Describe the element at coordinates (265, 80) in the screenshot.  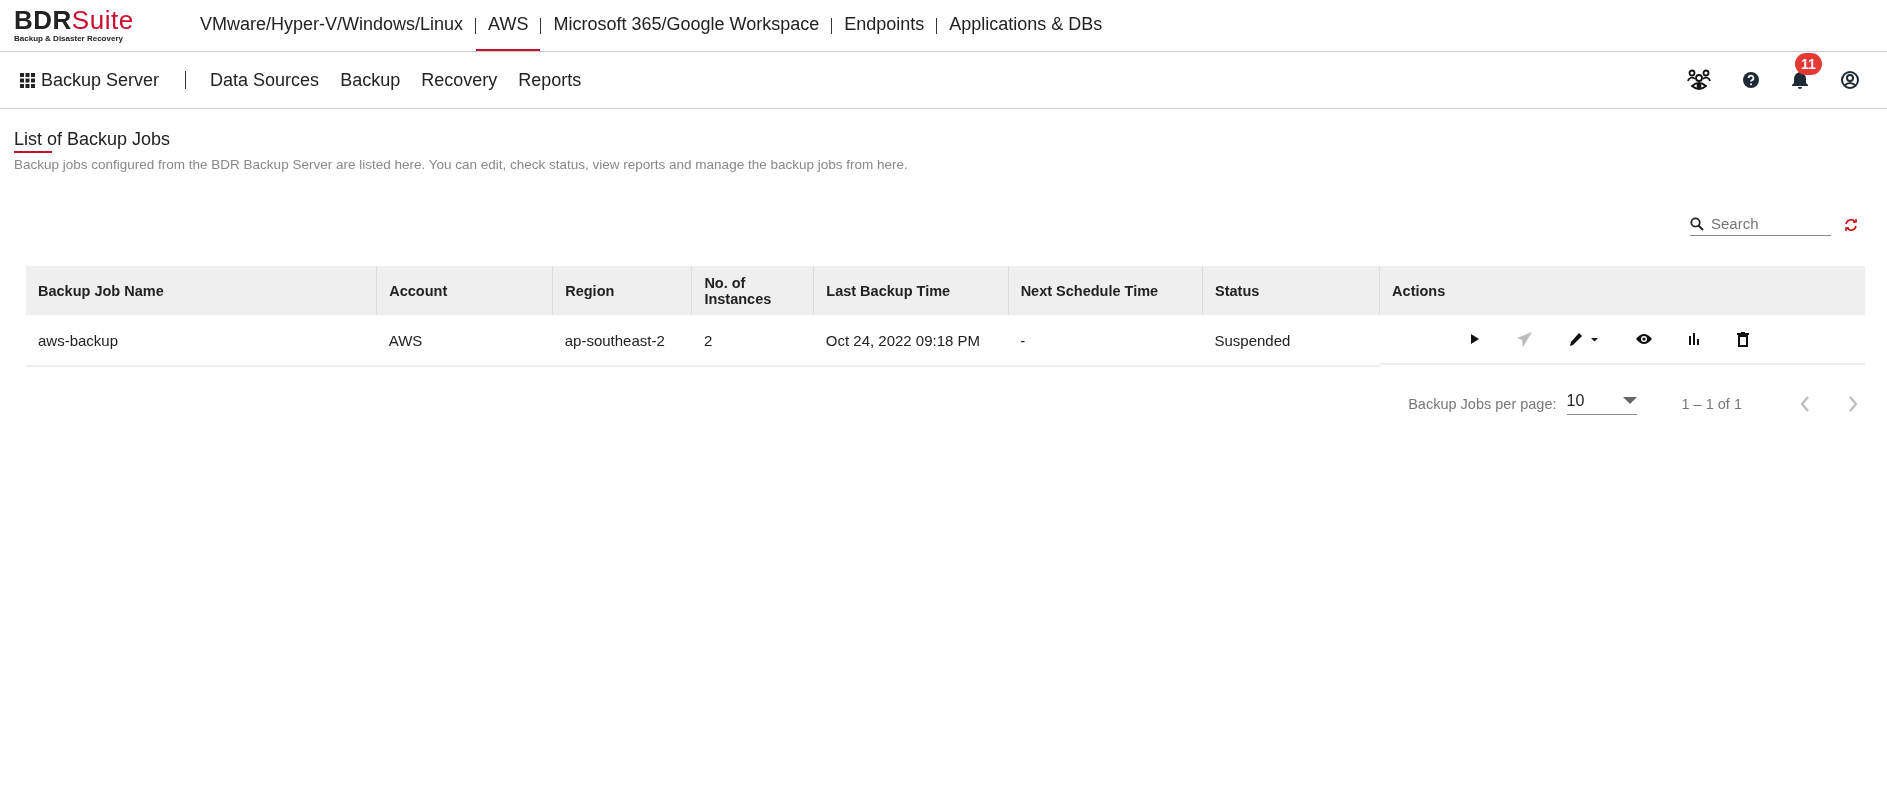
I see `nav-link: Data Sources` at that location.